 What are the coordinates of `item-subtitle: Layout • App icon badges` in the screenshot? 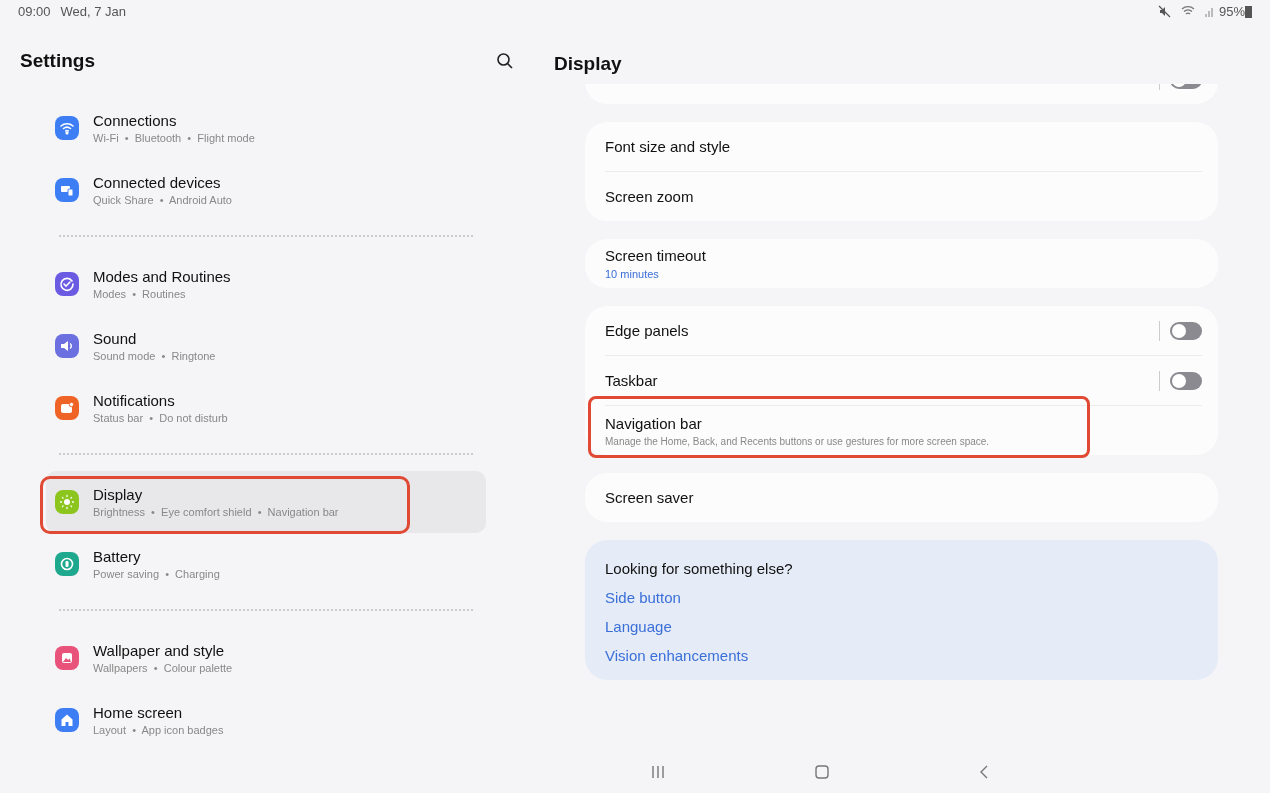 It's located at (158, 730).